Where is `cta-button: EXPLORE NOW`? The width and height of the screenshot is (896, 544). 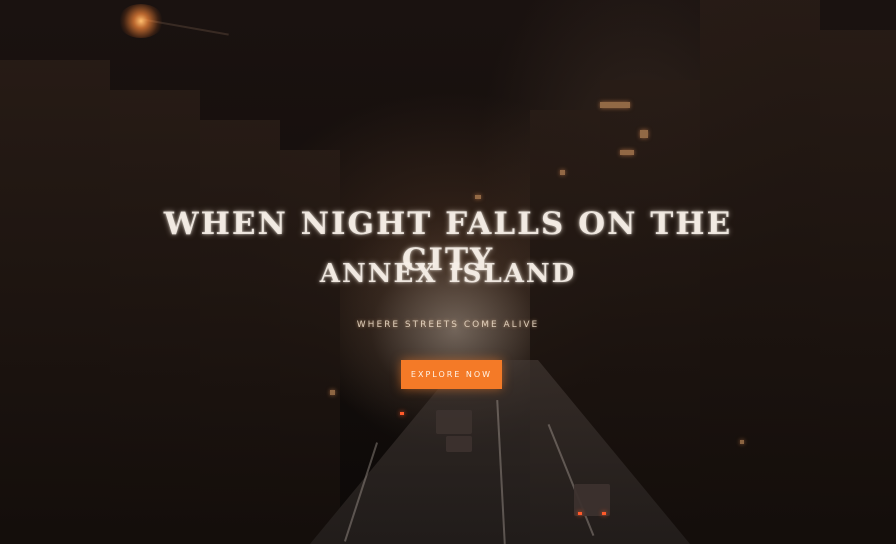 cta-button: EXPLORE NOW is located at coordinates (451, 374).